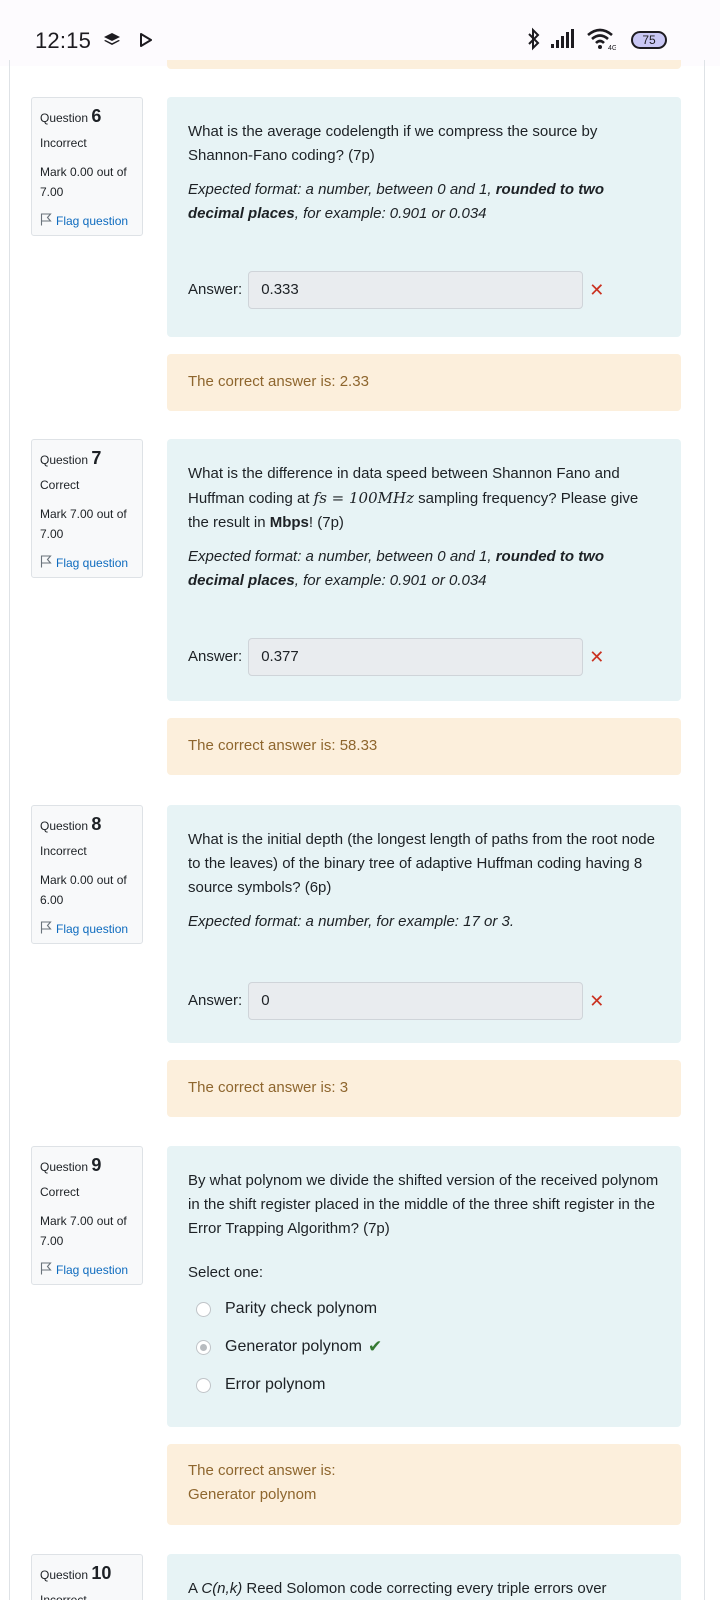 This screenshot has width=720, height=1600. I want to click on correct-answer-label: The correct answer is:, so click(262, 1470).